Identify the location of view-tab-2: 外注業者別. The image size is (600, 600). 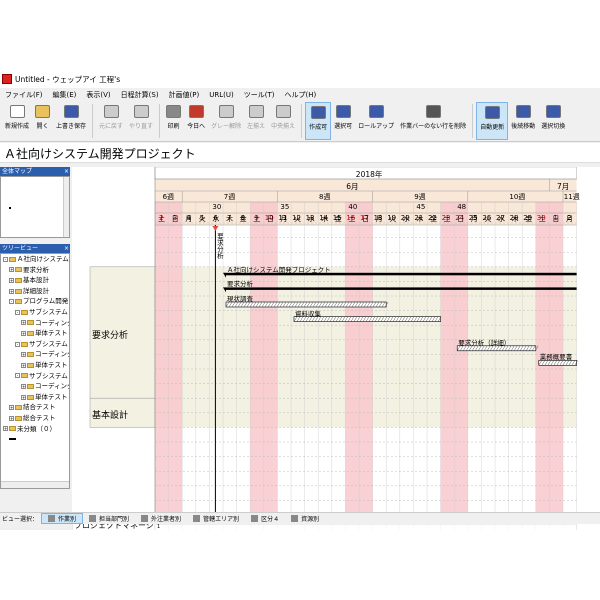
(161, 518).